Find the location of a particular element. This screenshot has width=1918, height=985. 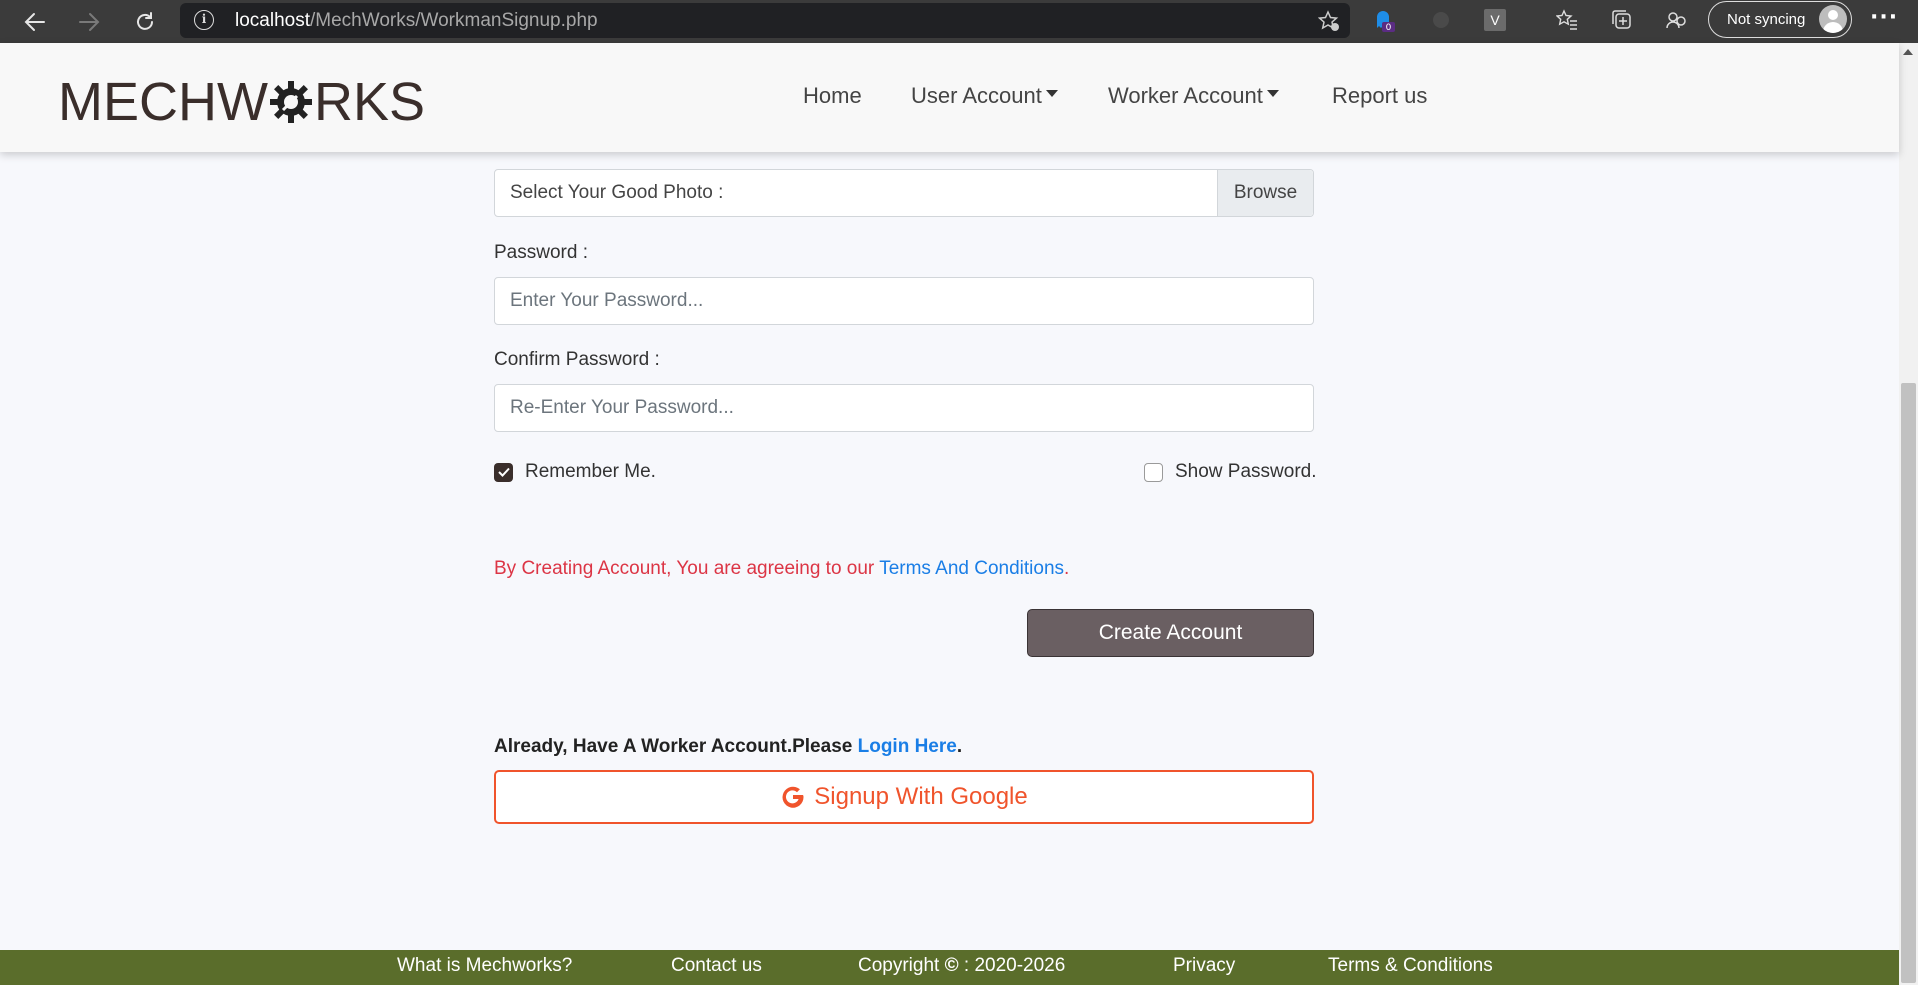

collections-icon is located at coordinates (1622, 20).